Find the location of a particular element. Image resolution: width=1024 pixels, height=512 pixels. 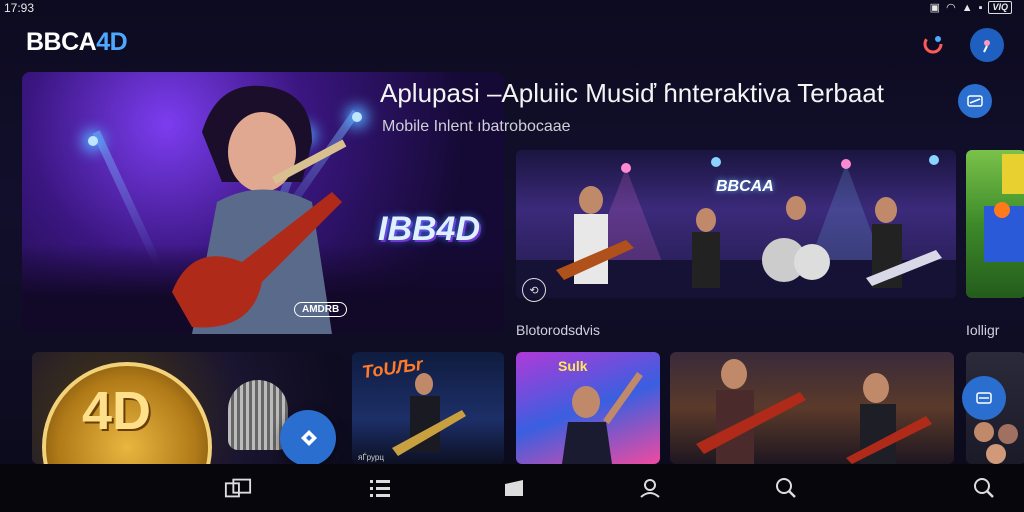

signal-icon: ▲ is located at coordinates (967, 7).